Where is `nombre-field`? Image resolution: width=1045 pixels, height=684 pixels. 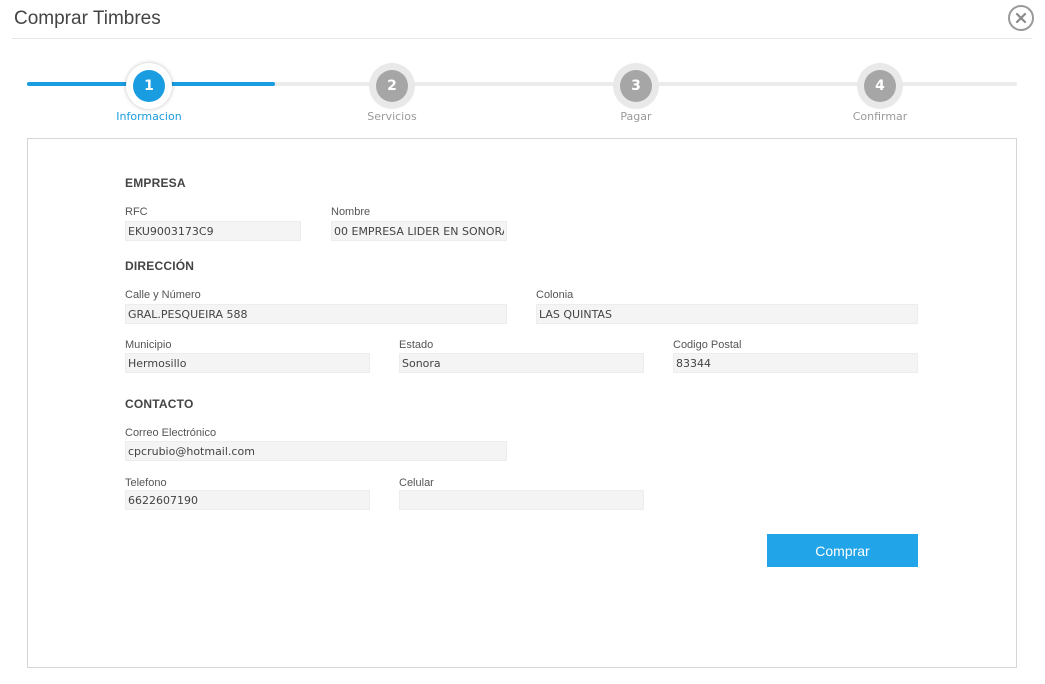 nombre-field is located at coordinates (419, 231).